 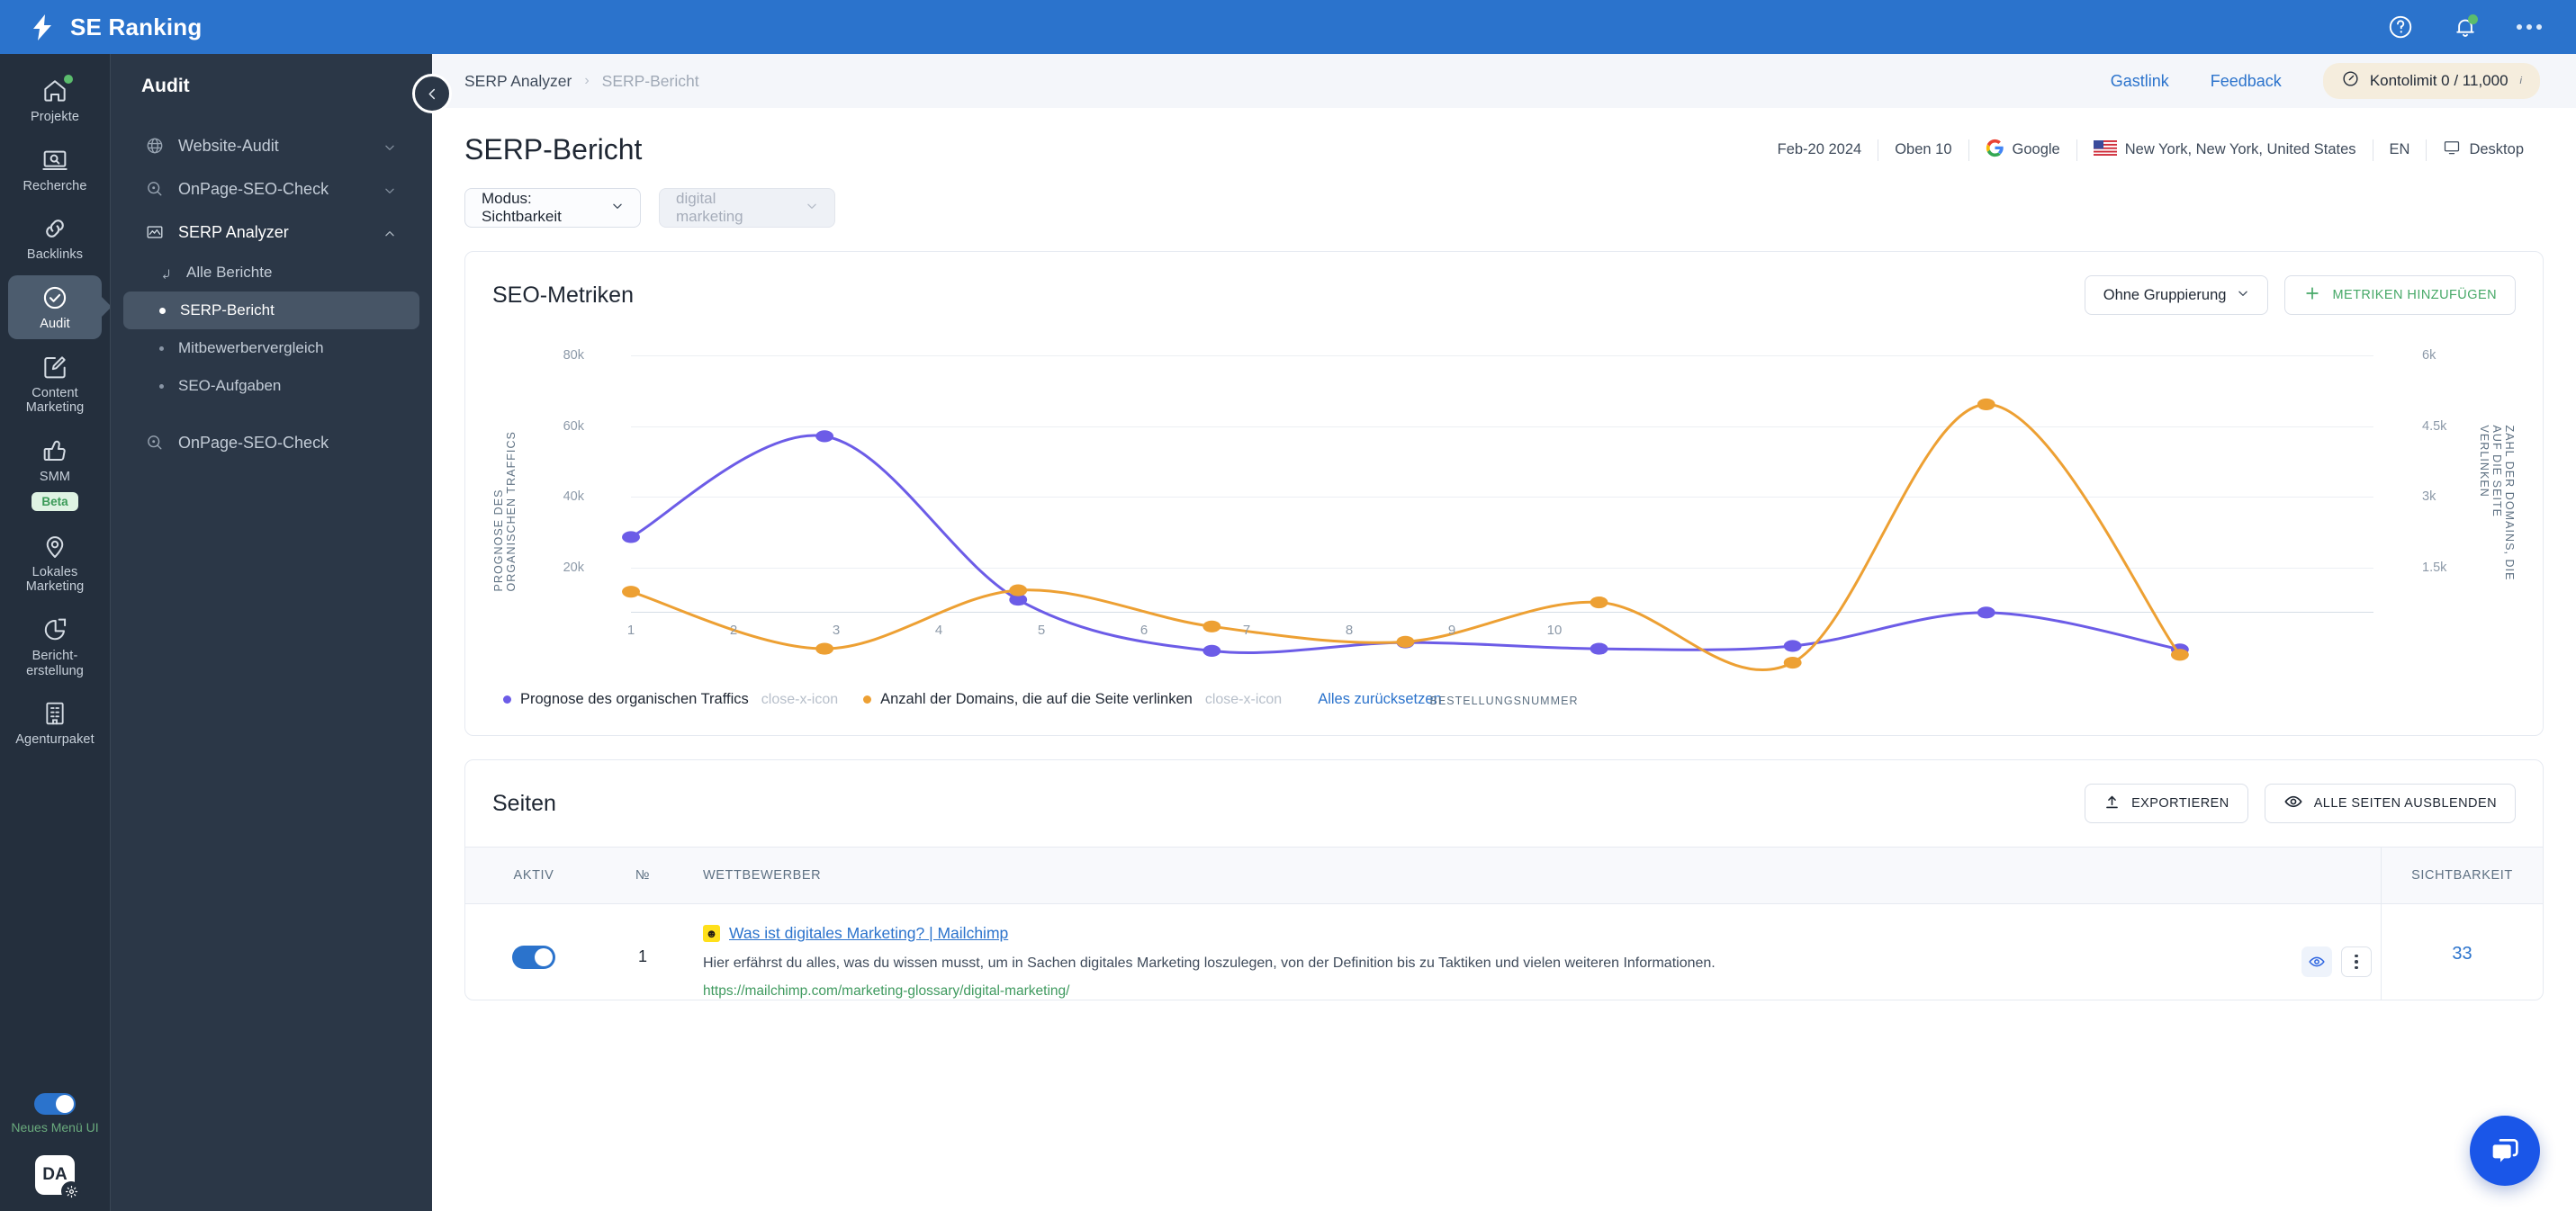 I want to click on grouping-select: Ohne Gruppierung, so click(x=2176, y=295).